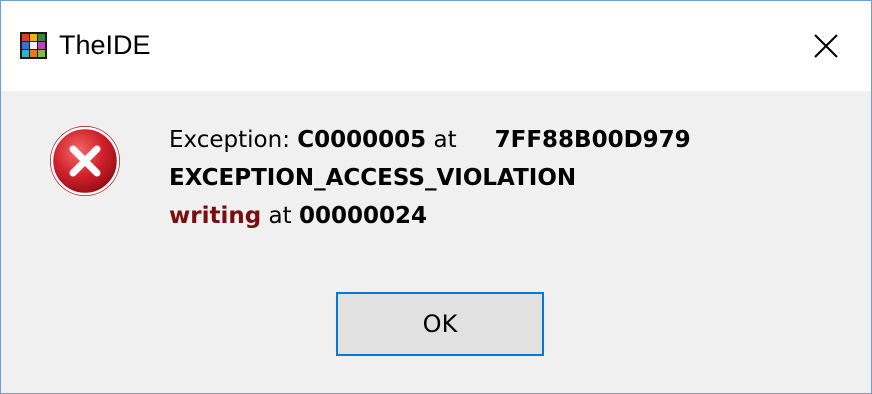 The height and width of the screenshot is (394, 872). I want to click on close-button, so click(826, 46).